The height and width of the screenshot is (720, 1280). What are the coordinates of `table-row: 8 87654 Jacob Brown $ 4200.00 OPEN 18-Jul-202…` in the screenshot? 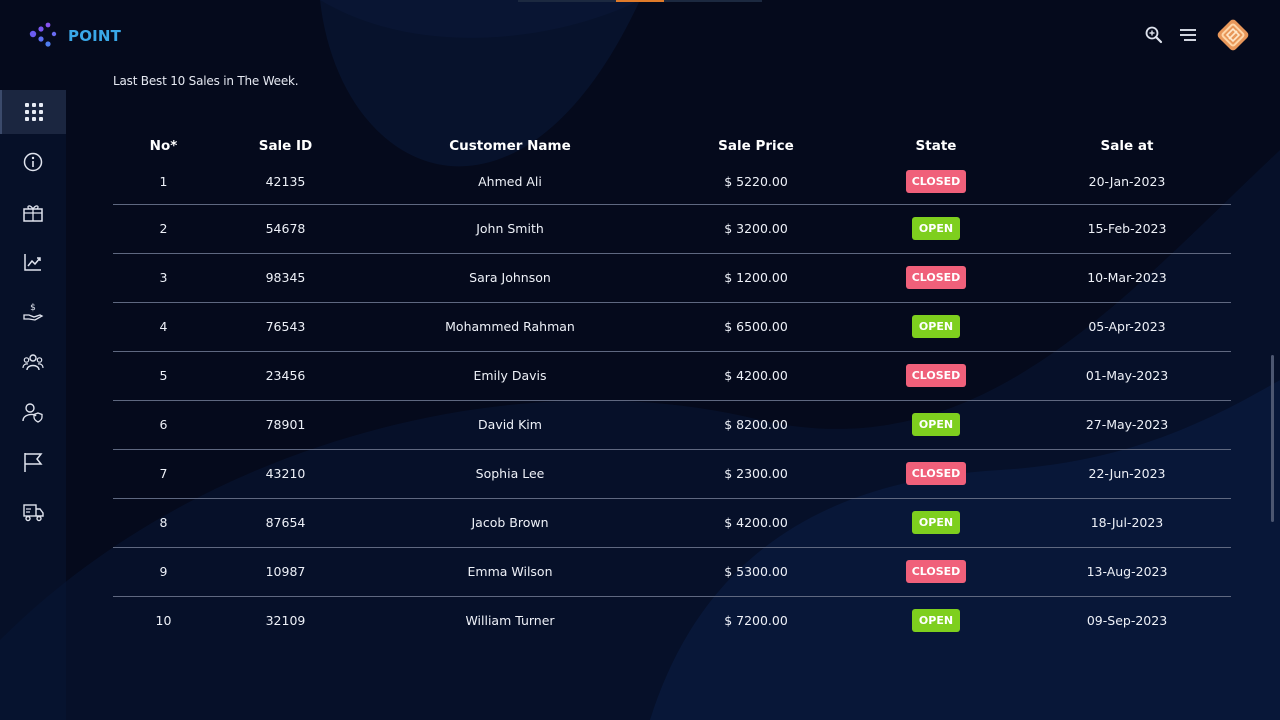 It's located at (672, 522).